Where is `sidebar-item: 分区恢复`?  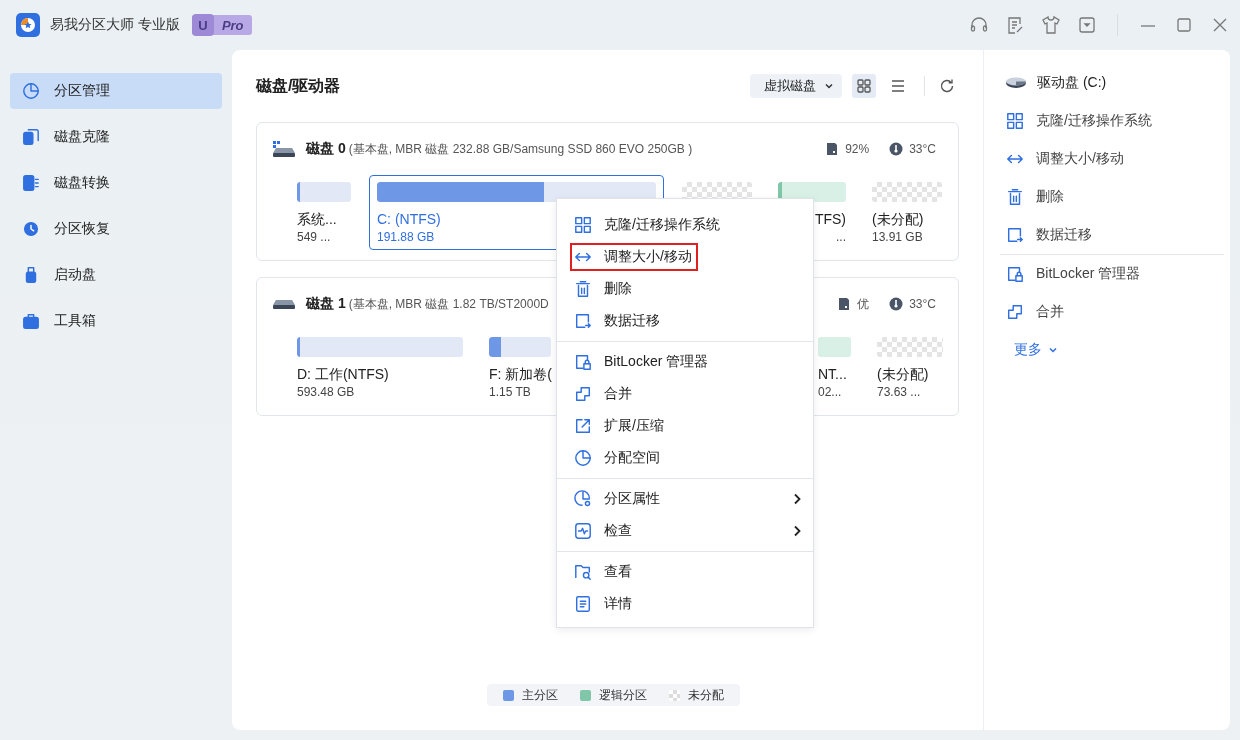
sidebar-item: 分区恢复 is located at coordinates (116, 229).